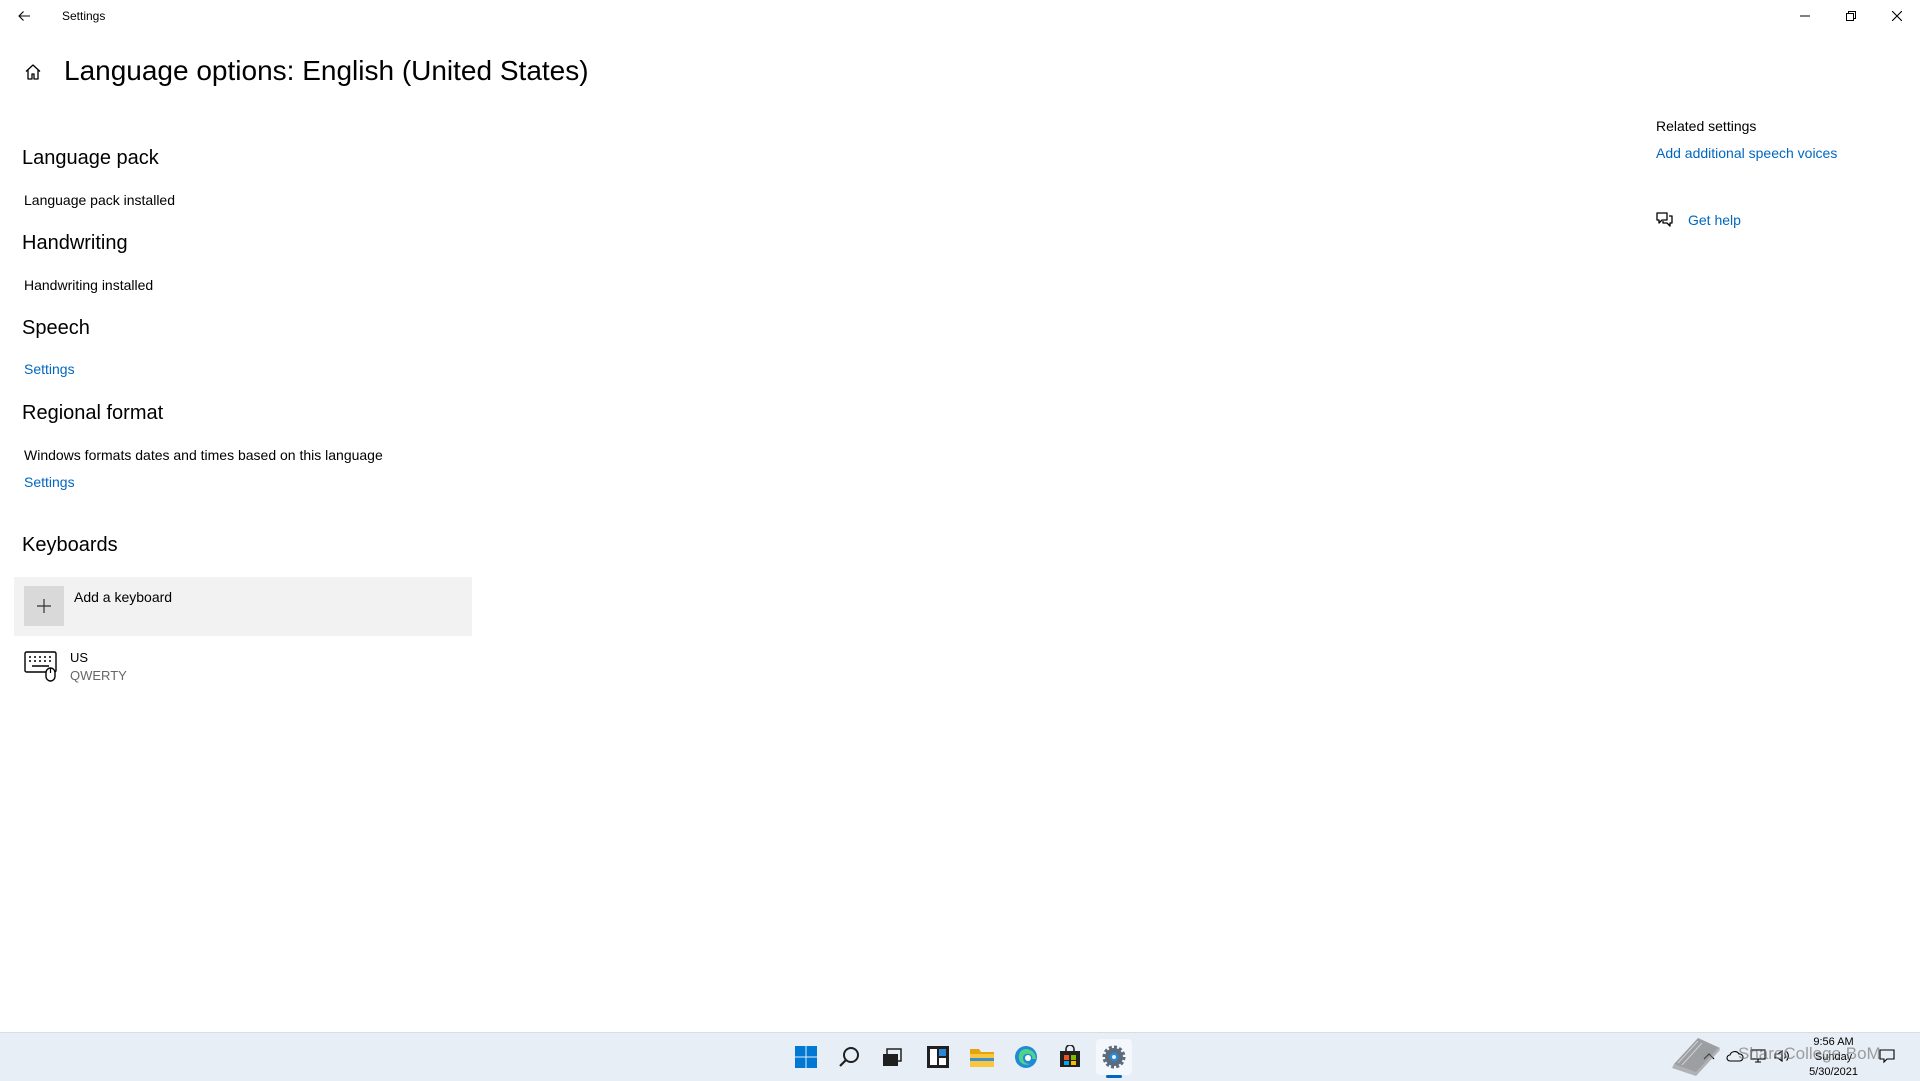 Image resolution: width=1920 pixels, height=1081 pixels. I want to click on handwriting-heading: Handwriting, so click(75, 243).